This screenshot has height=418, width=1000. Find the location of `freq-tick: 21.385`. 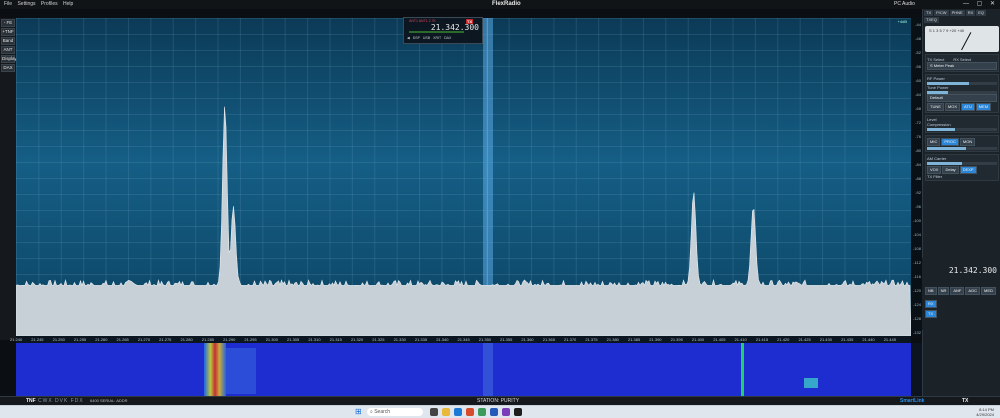

freq-tick: 21.385 is located at coordinates (634, 339).